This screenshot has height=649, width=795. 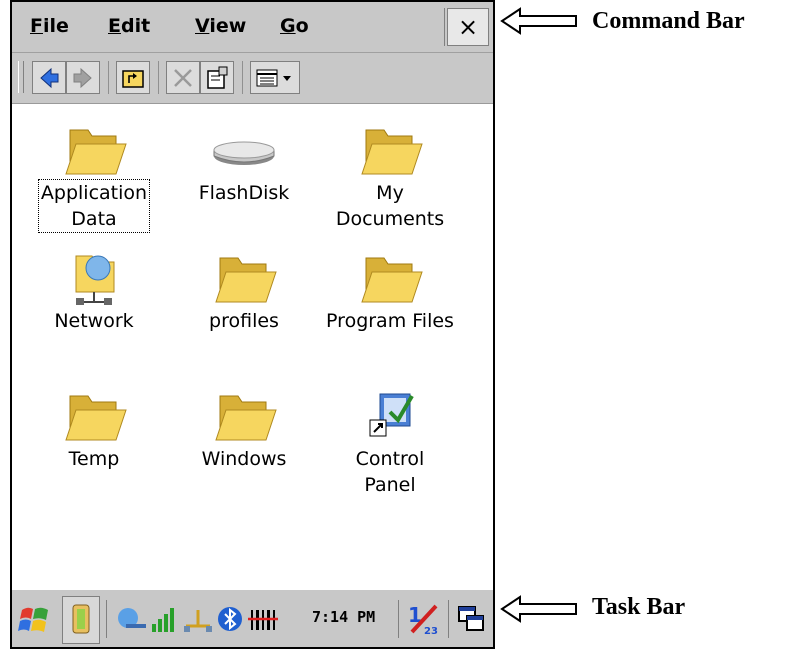 I want to click on delete-icon, so click(x=183, y=77).